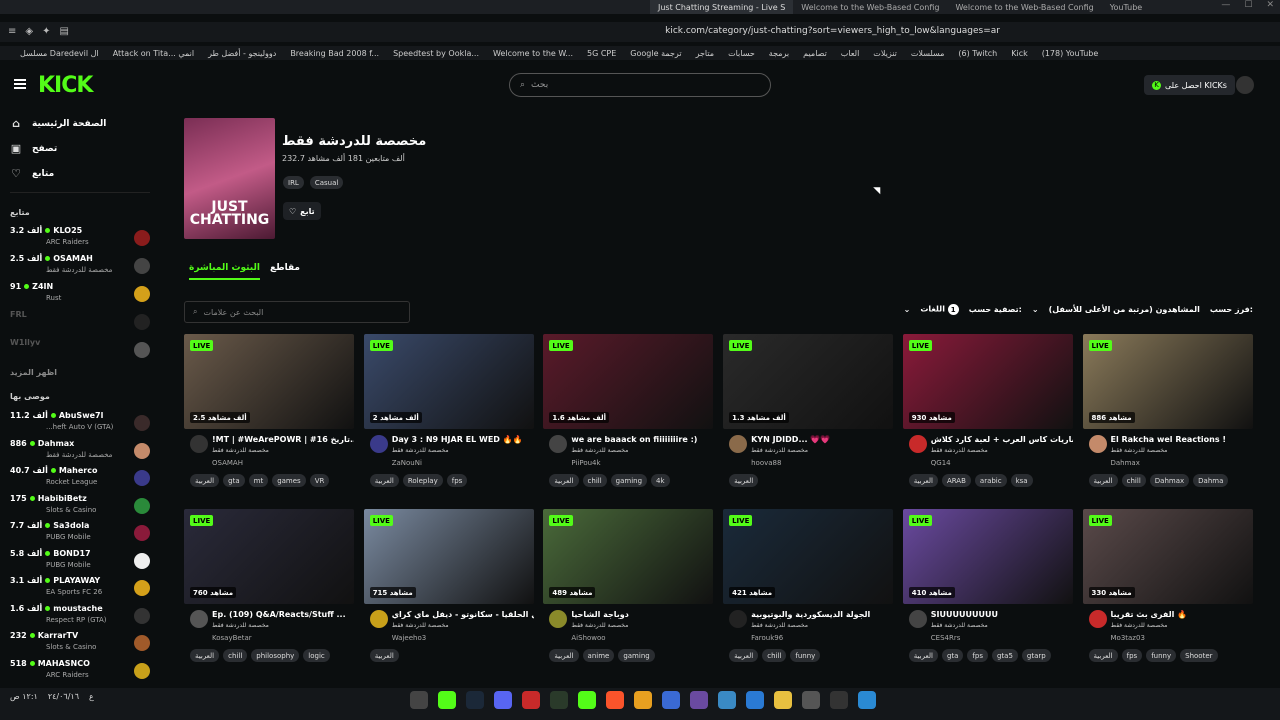  What do you see at coordinates (422, 480) in the screenshot?
I see `stream-tag: Roleplay` at bounding box center [422, 480].